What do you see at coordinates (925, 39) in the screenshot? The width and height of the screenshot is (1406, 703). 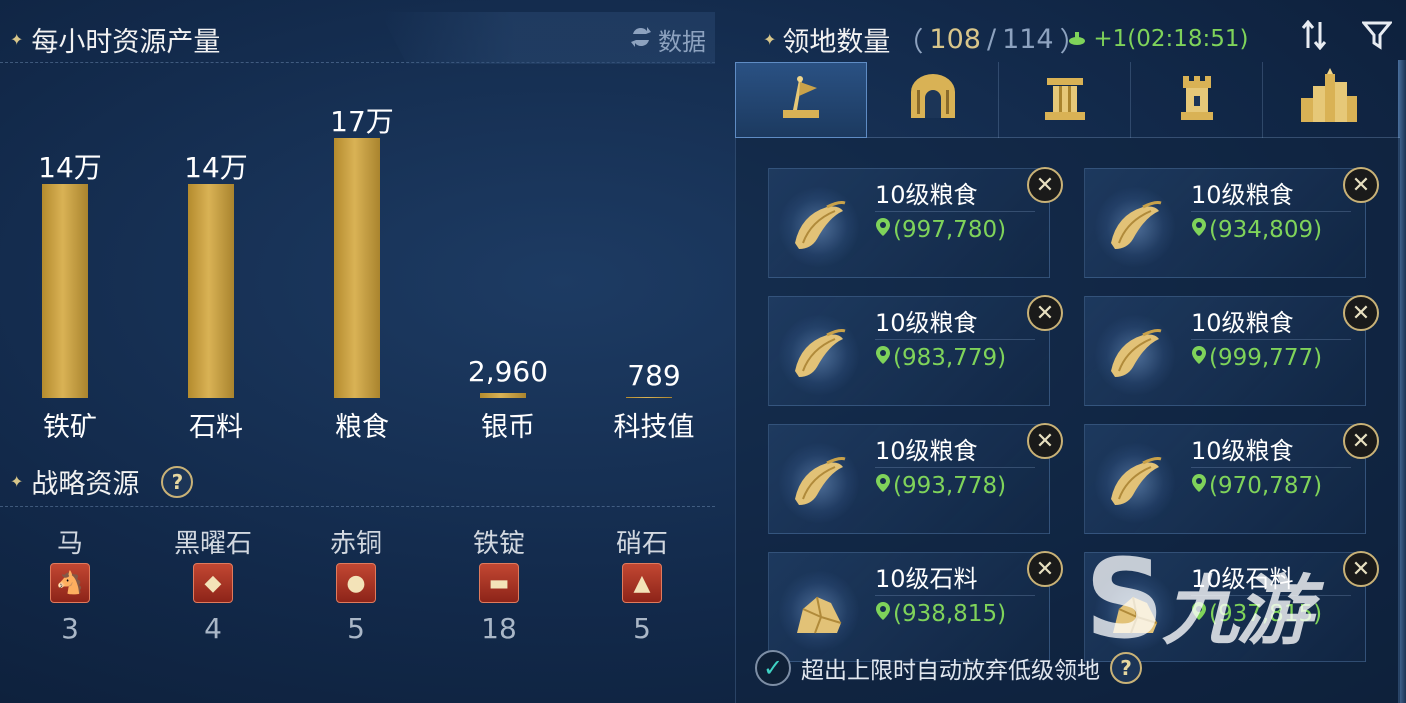 I see `territory-count: ✦ 领地数量 （ 108 / 114 ）` at bounding box center [925, 39].